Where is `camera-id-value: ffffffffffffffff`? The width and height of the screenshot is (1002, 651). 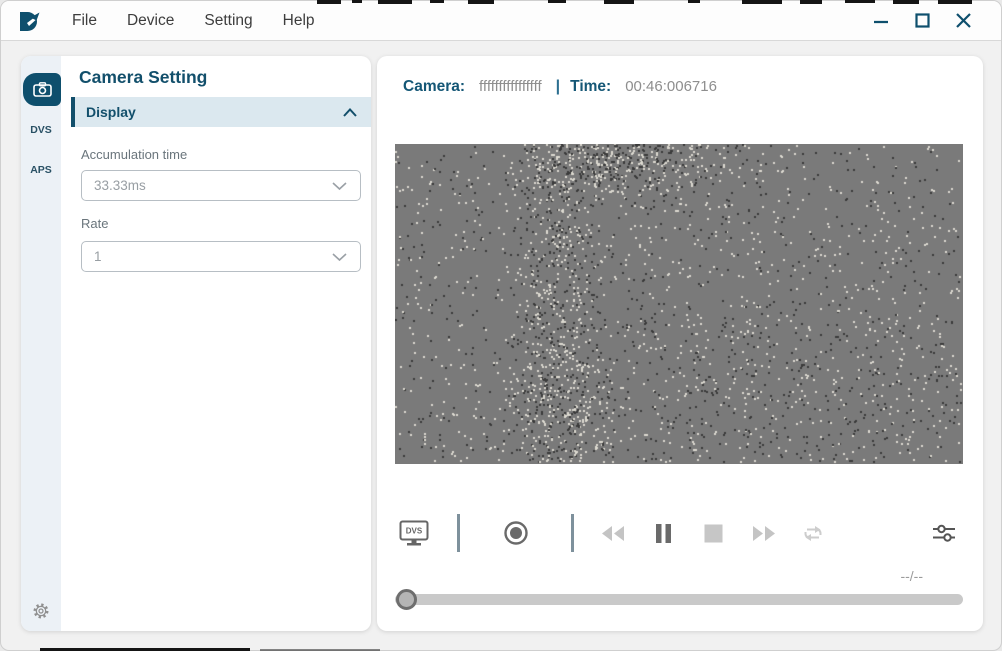 camera-id-value: ffffffffffffffff is located at coordinates (510, 86).